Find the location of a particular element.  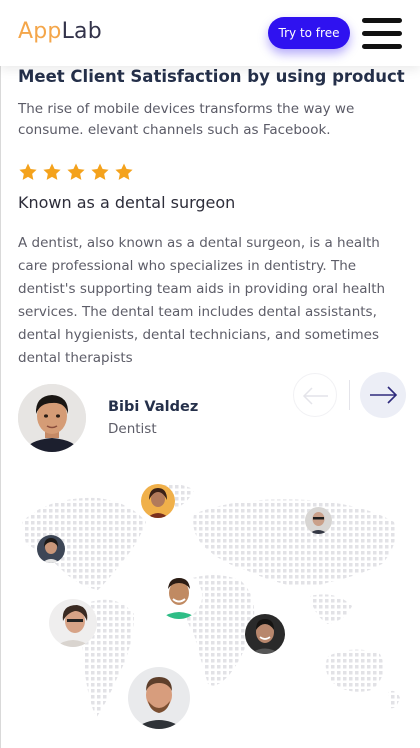

arrow-right-icon is located at coordinates (384, 395).